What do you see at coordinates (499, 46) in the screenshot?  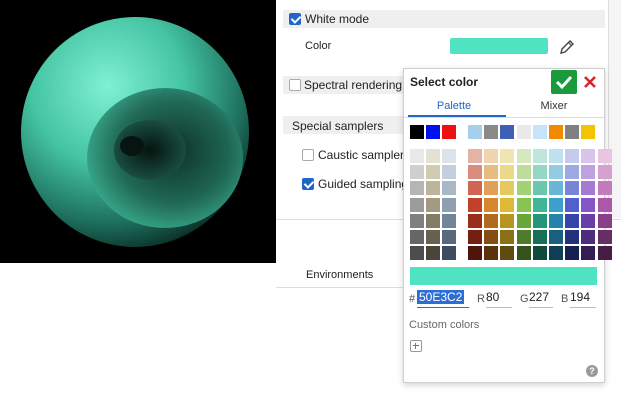 I see `color-swatch` at bounding box center [499, 46].